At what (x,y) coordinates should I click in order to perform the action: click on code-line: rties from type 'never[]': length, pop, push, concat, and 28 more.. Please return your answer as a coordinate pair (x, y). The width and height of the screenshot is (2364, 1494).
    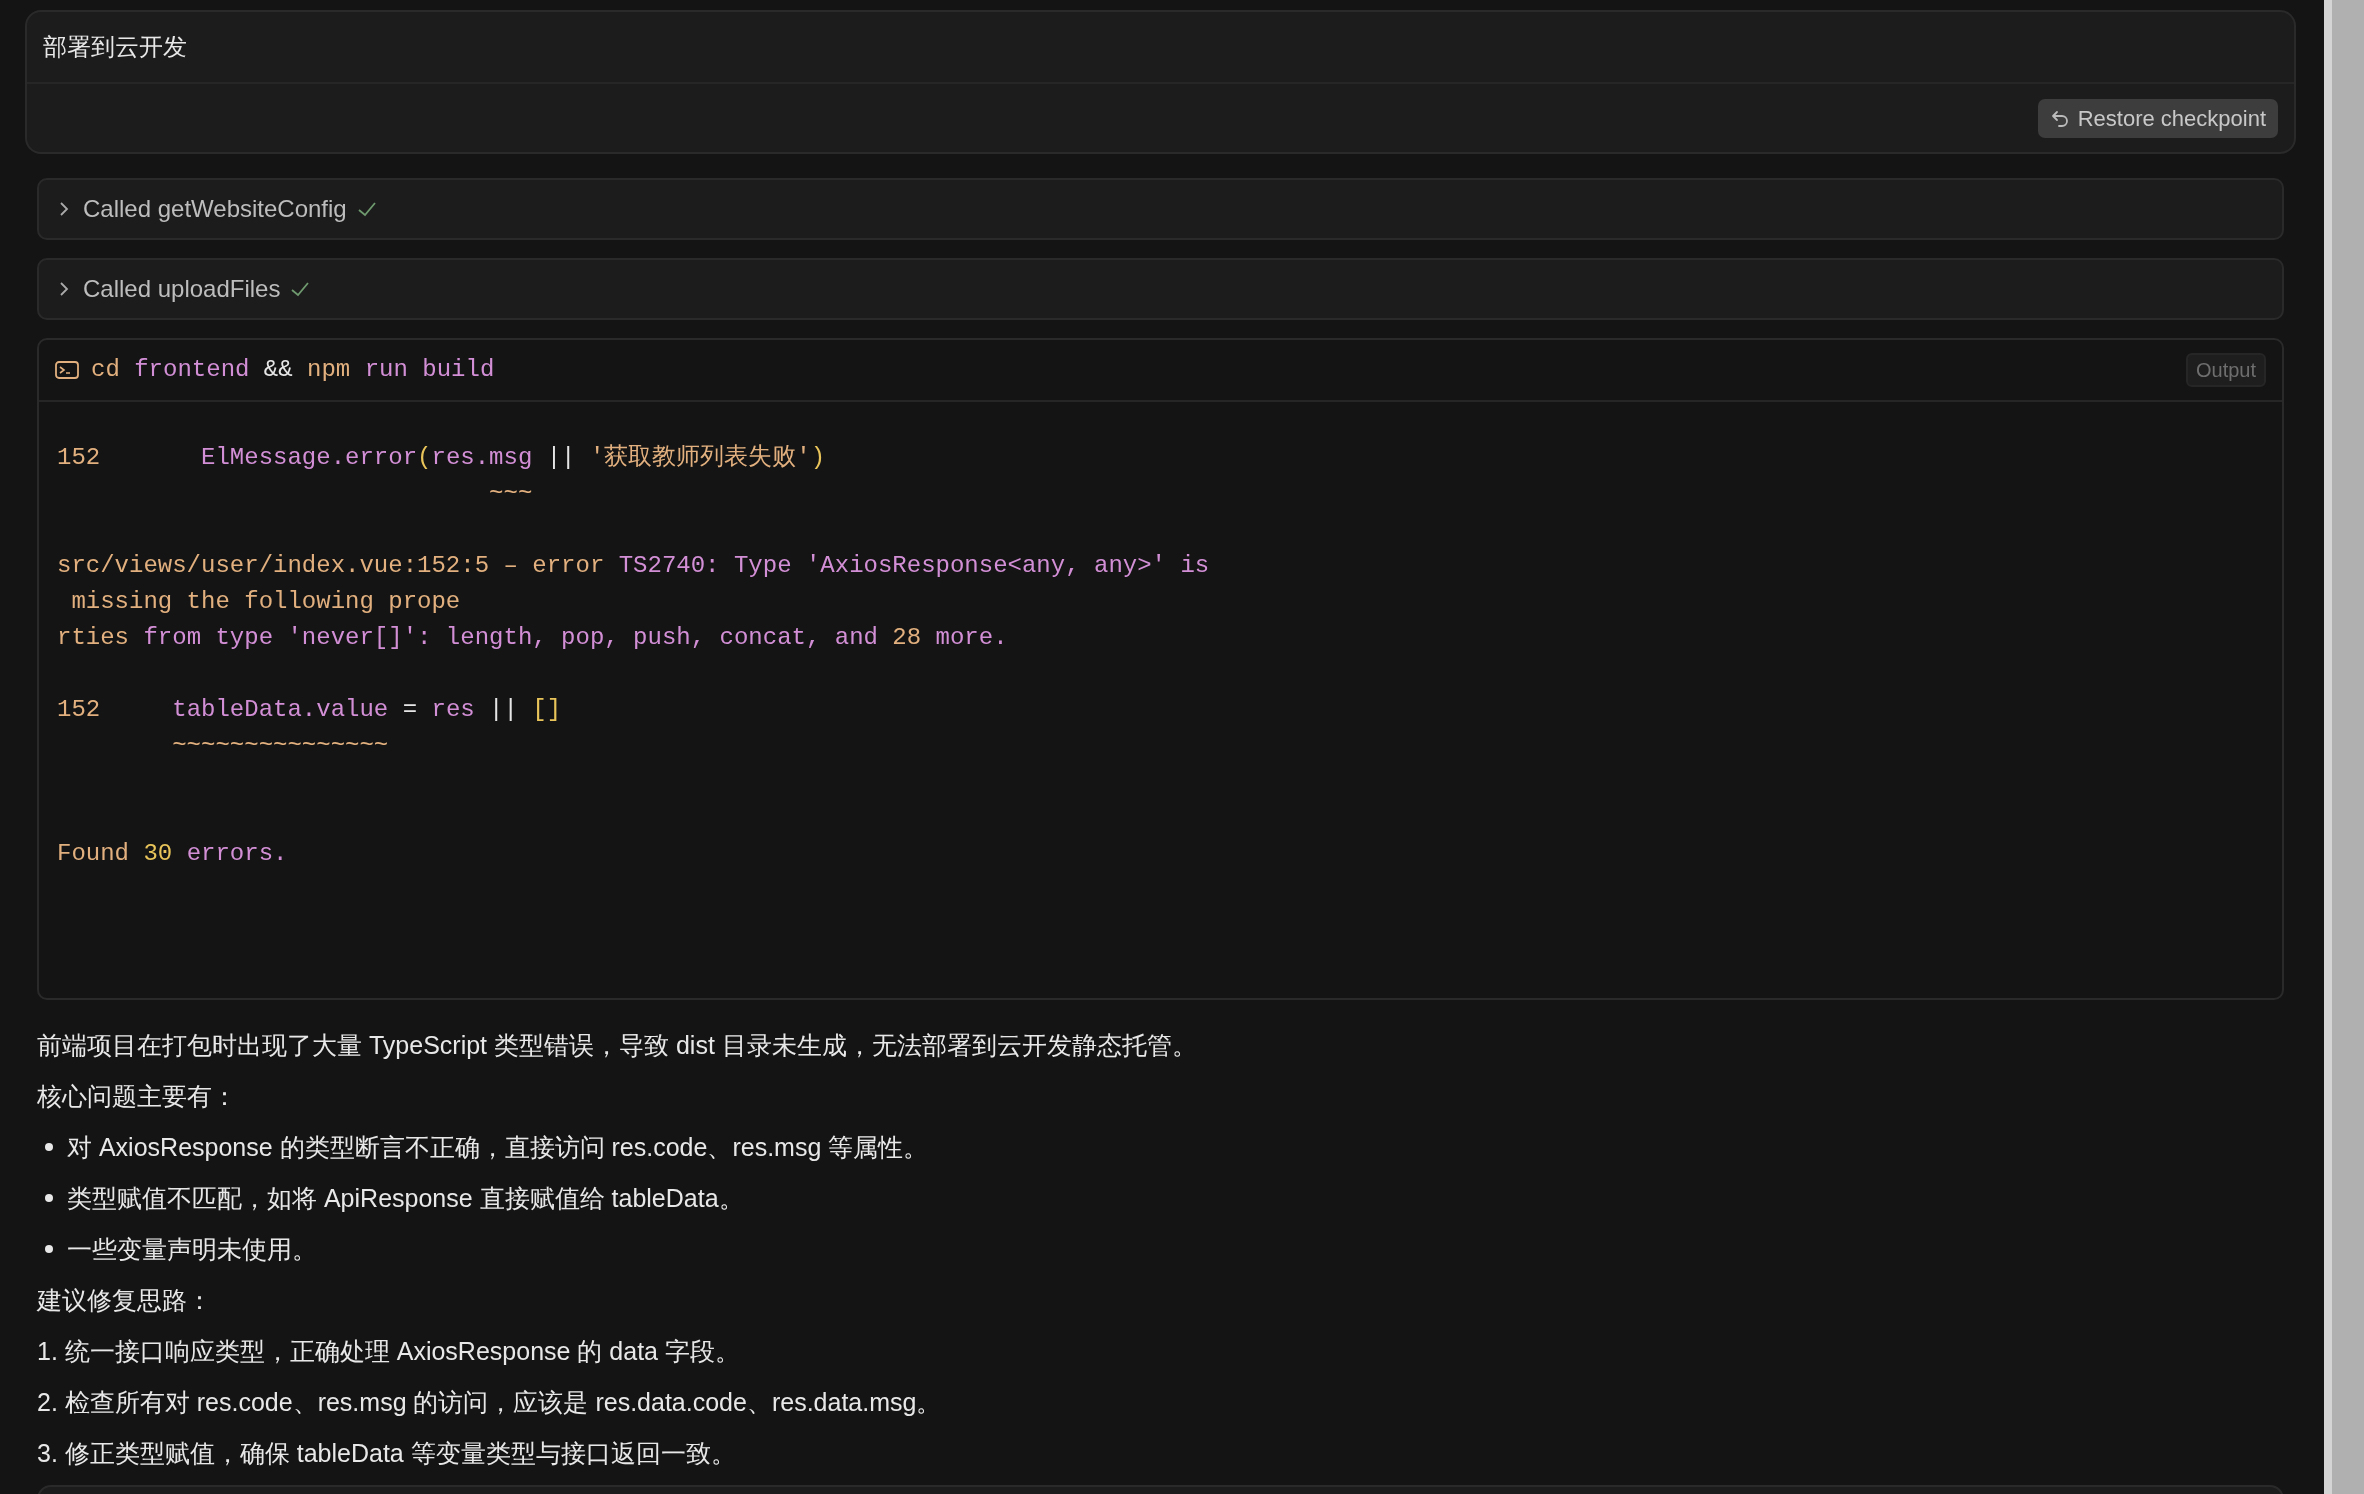
    Looking at the image, I should click on (532, 638).